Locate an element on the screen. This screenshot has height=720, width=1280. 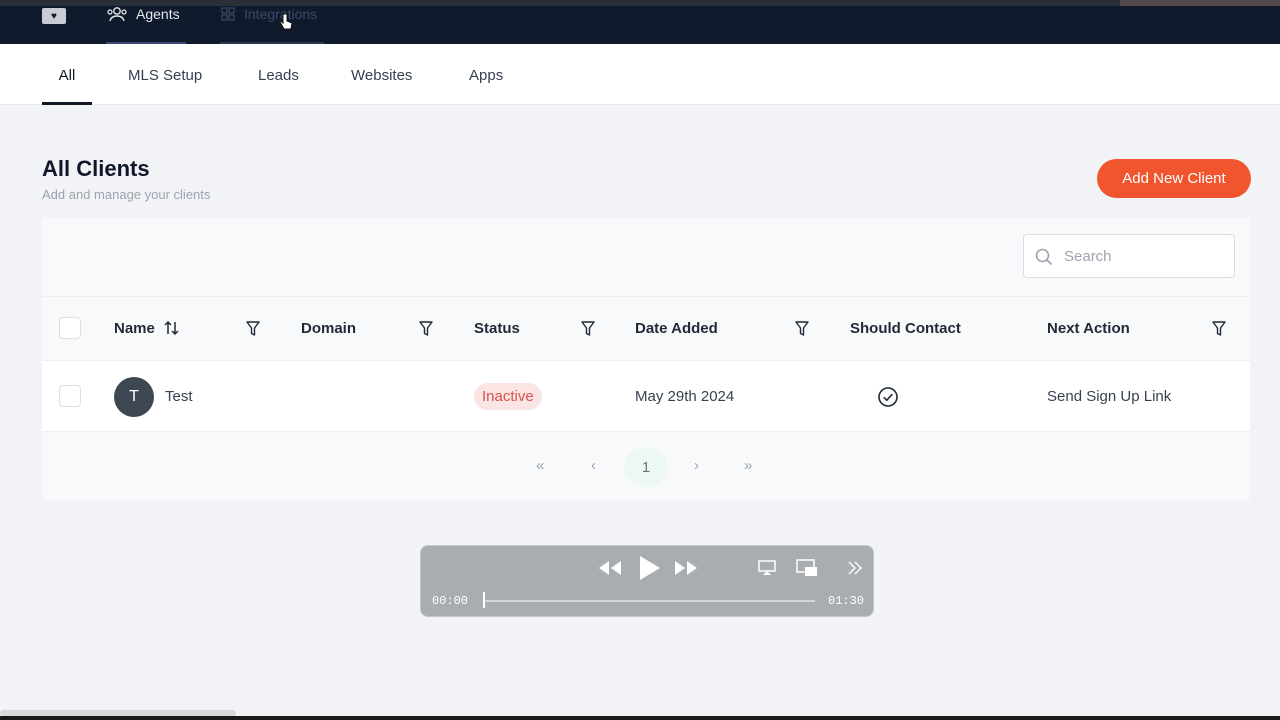
seek-handle is located at coordinates (484, 600).